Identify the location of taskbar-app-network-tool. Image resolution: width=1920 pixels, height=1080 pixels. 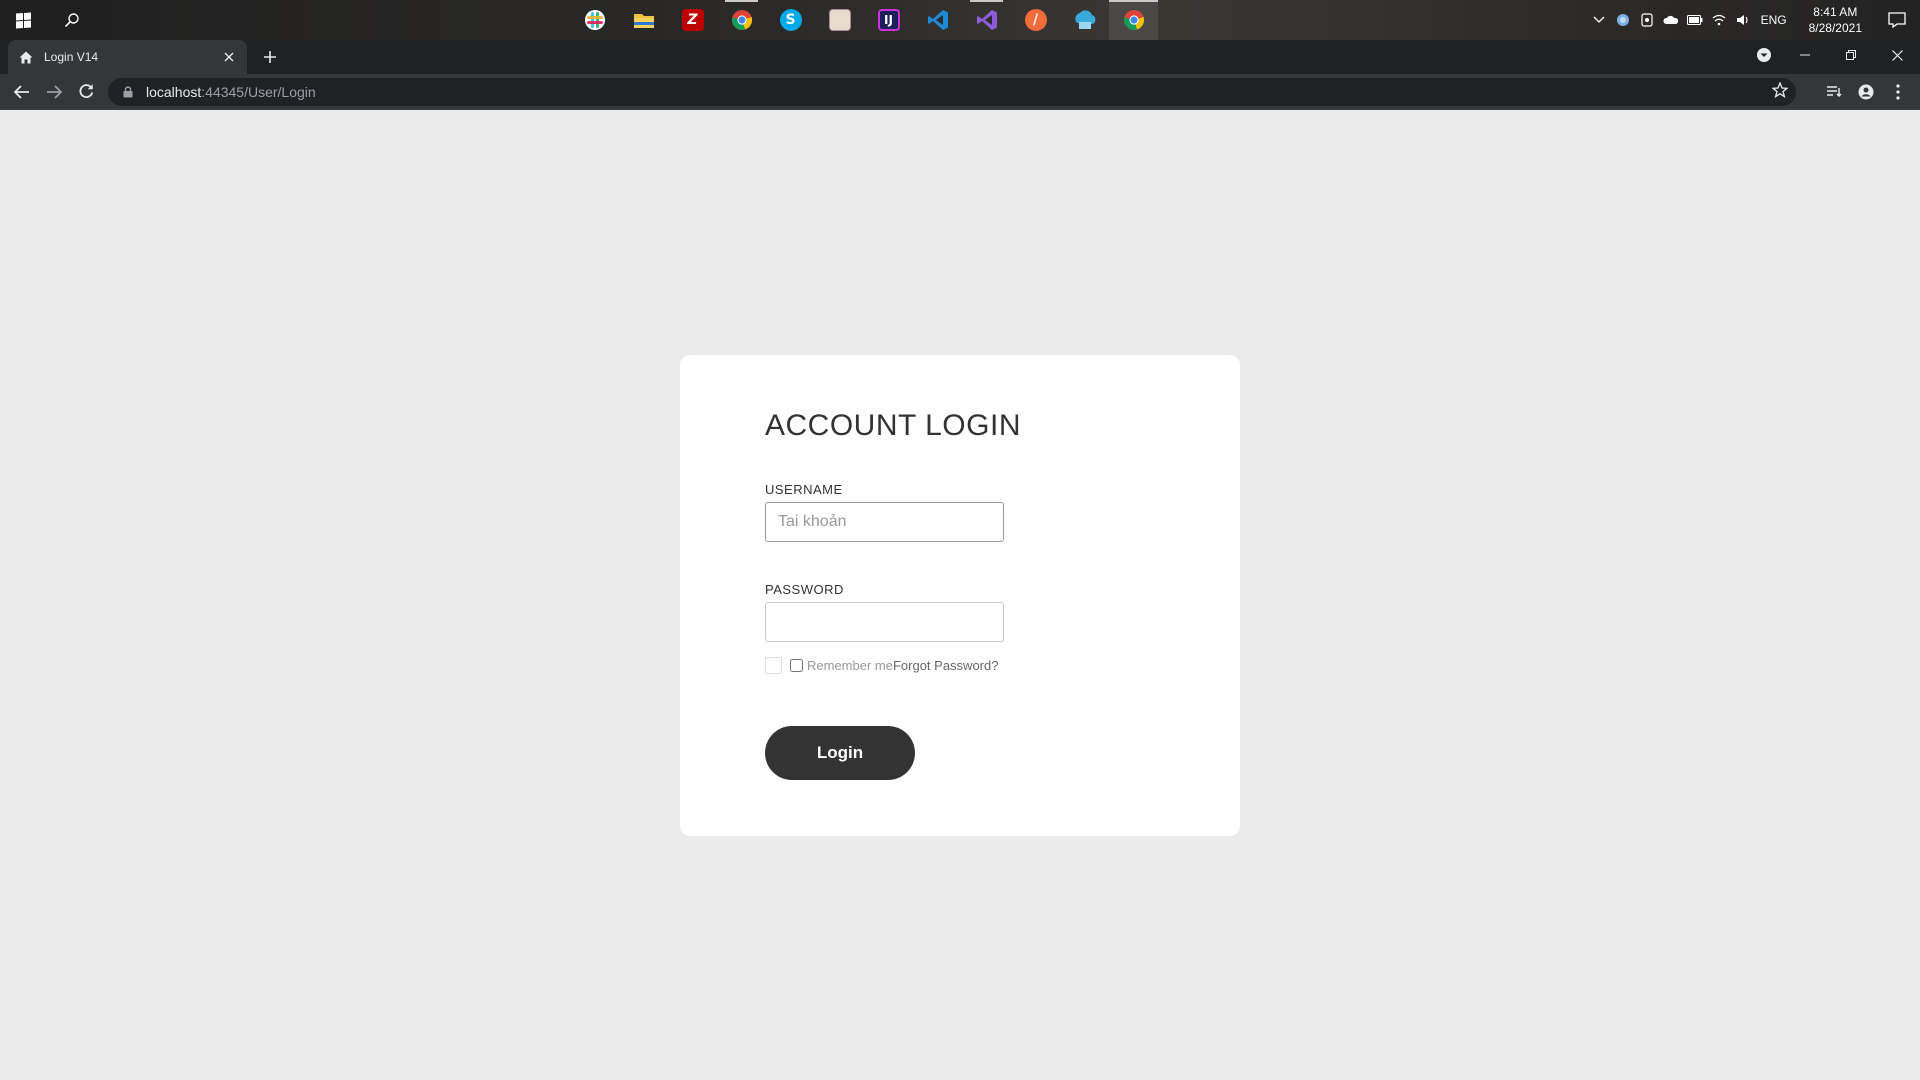
(1084, 20).